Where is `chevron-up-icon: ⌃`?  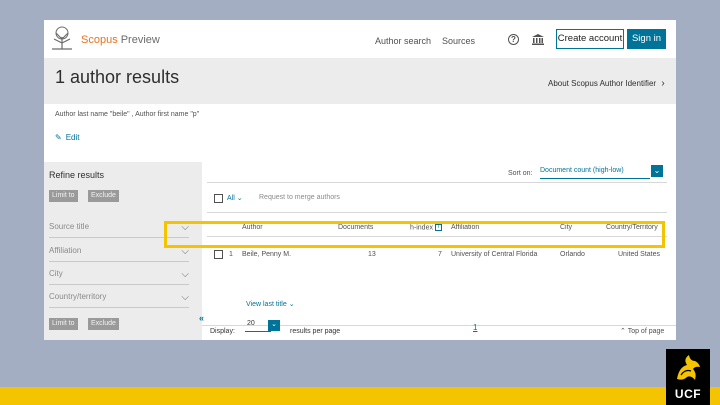 chevron-up-icon: ⌃ is located at coordinates (623, 331).